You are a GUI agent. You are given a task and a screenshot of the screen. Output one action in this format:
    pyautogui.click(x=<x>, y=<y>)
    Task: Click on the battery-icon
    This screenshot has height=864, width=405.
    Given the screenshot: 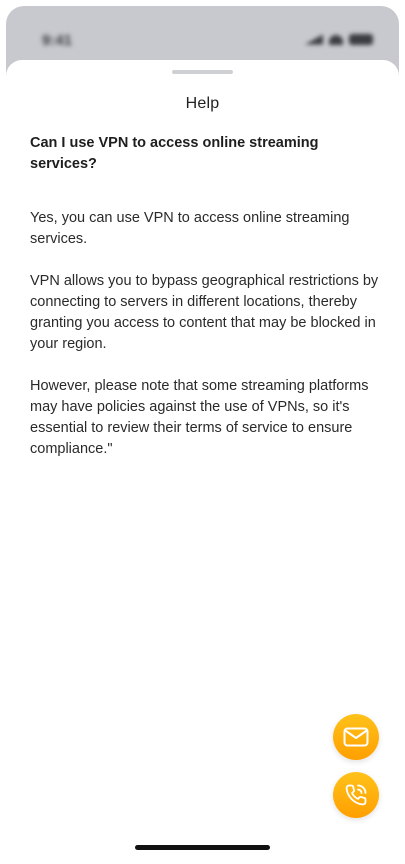 What is the action you would take?
    pyautogui.click(x=361, y=39)
    